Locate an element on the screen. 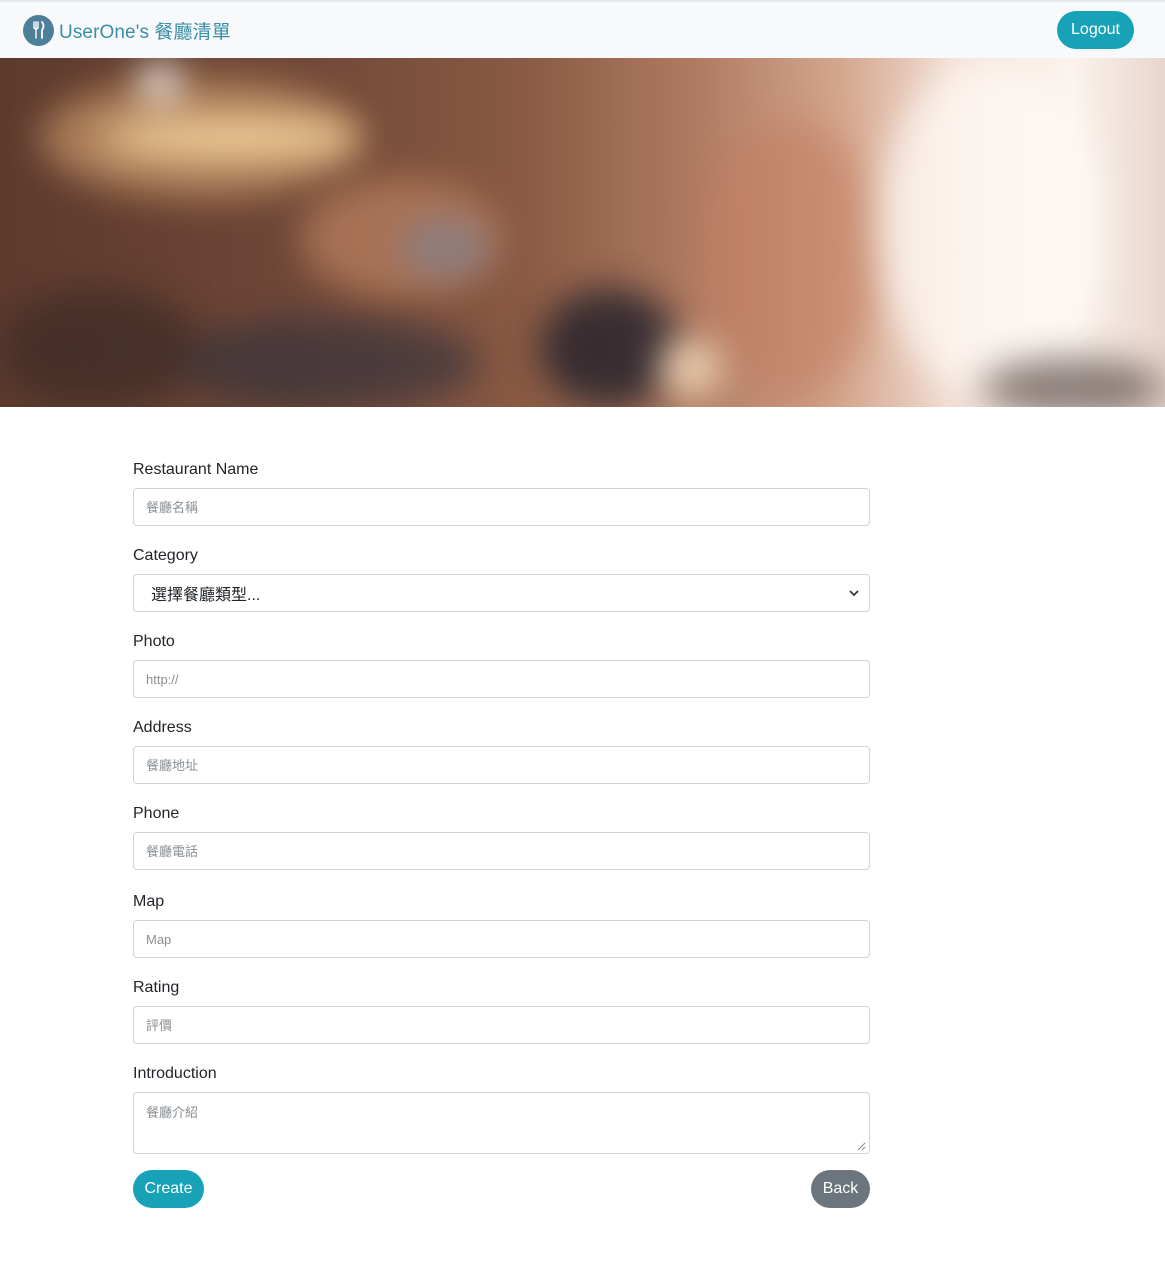  field-photo: Photo is located at coordinates (501, 664).